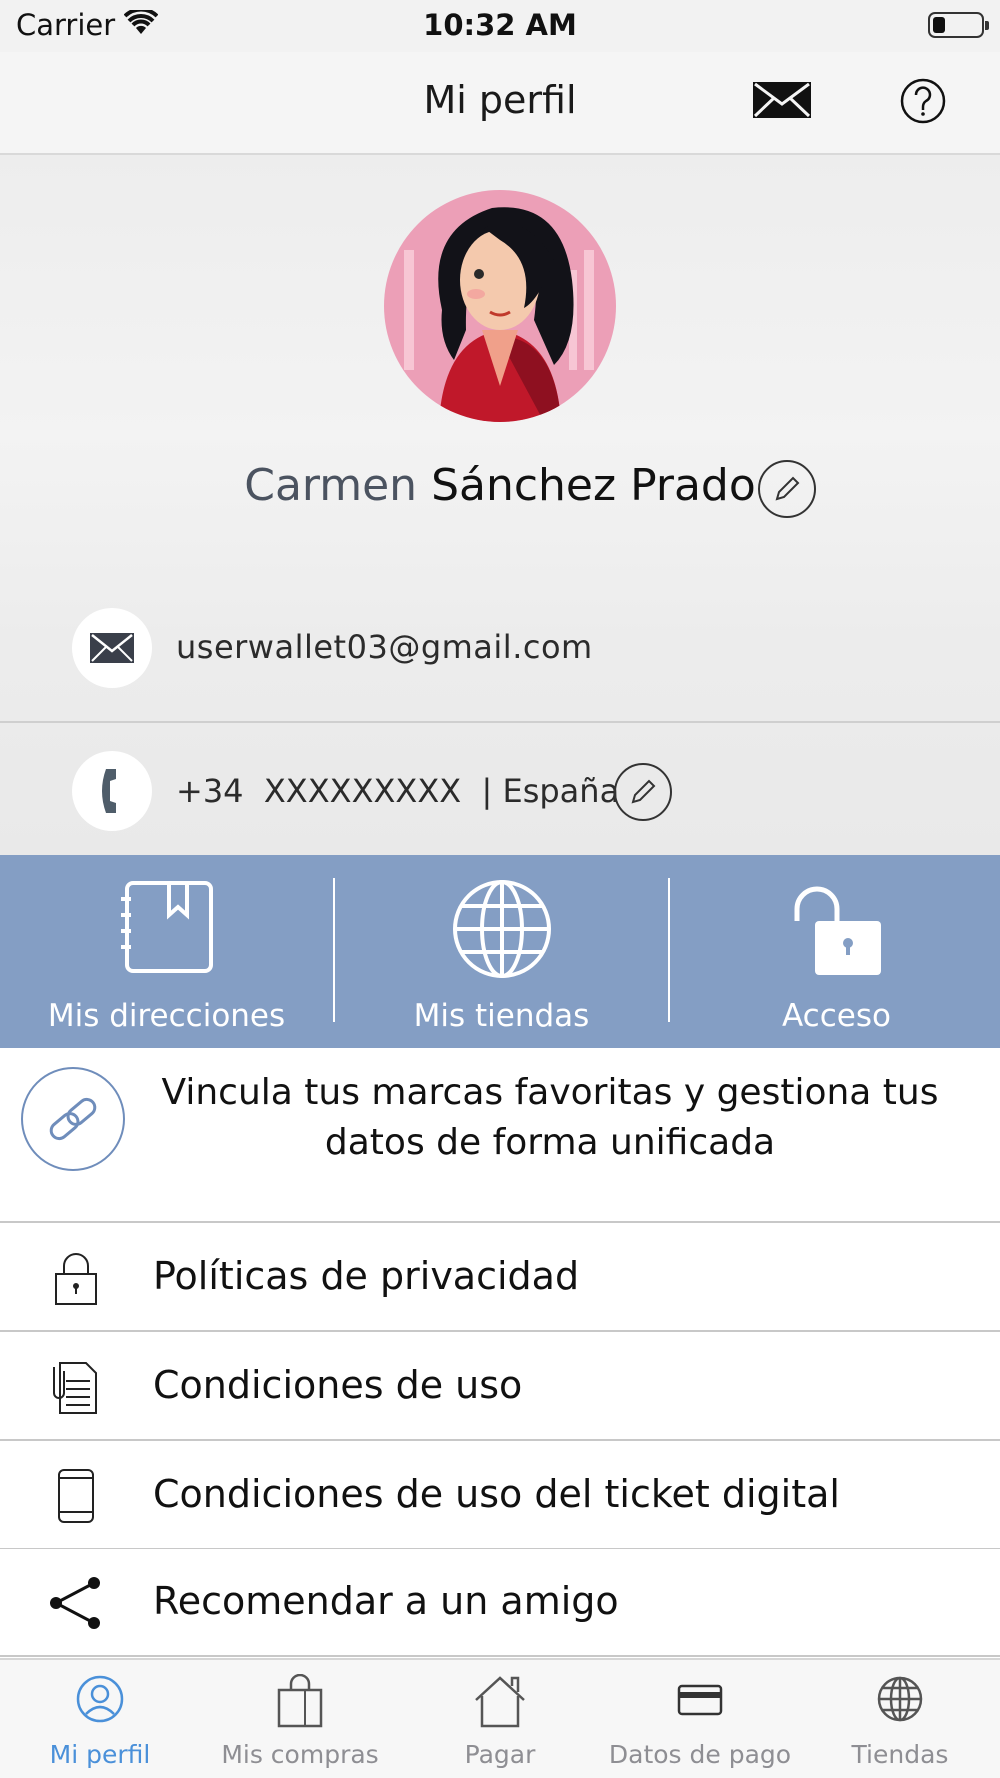 Image resolution: width=1000 pixels, height=1778 pixels. What do you see at coordinates (700, 1719) in the screenshot?
I see `tab-datos-de-pago: Datos de pago` at bounding box center [700, 1719].